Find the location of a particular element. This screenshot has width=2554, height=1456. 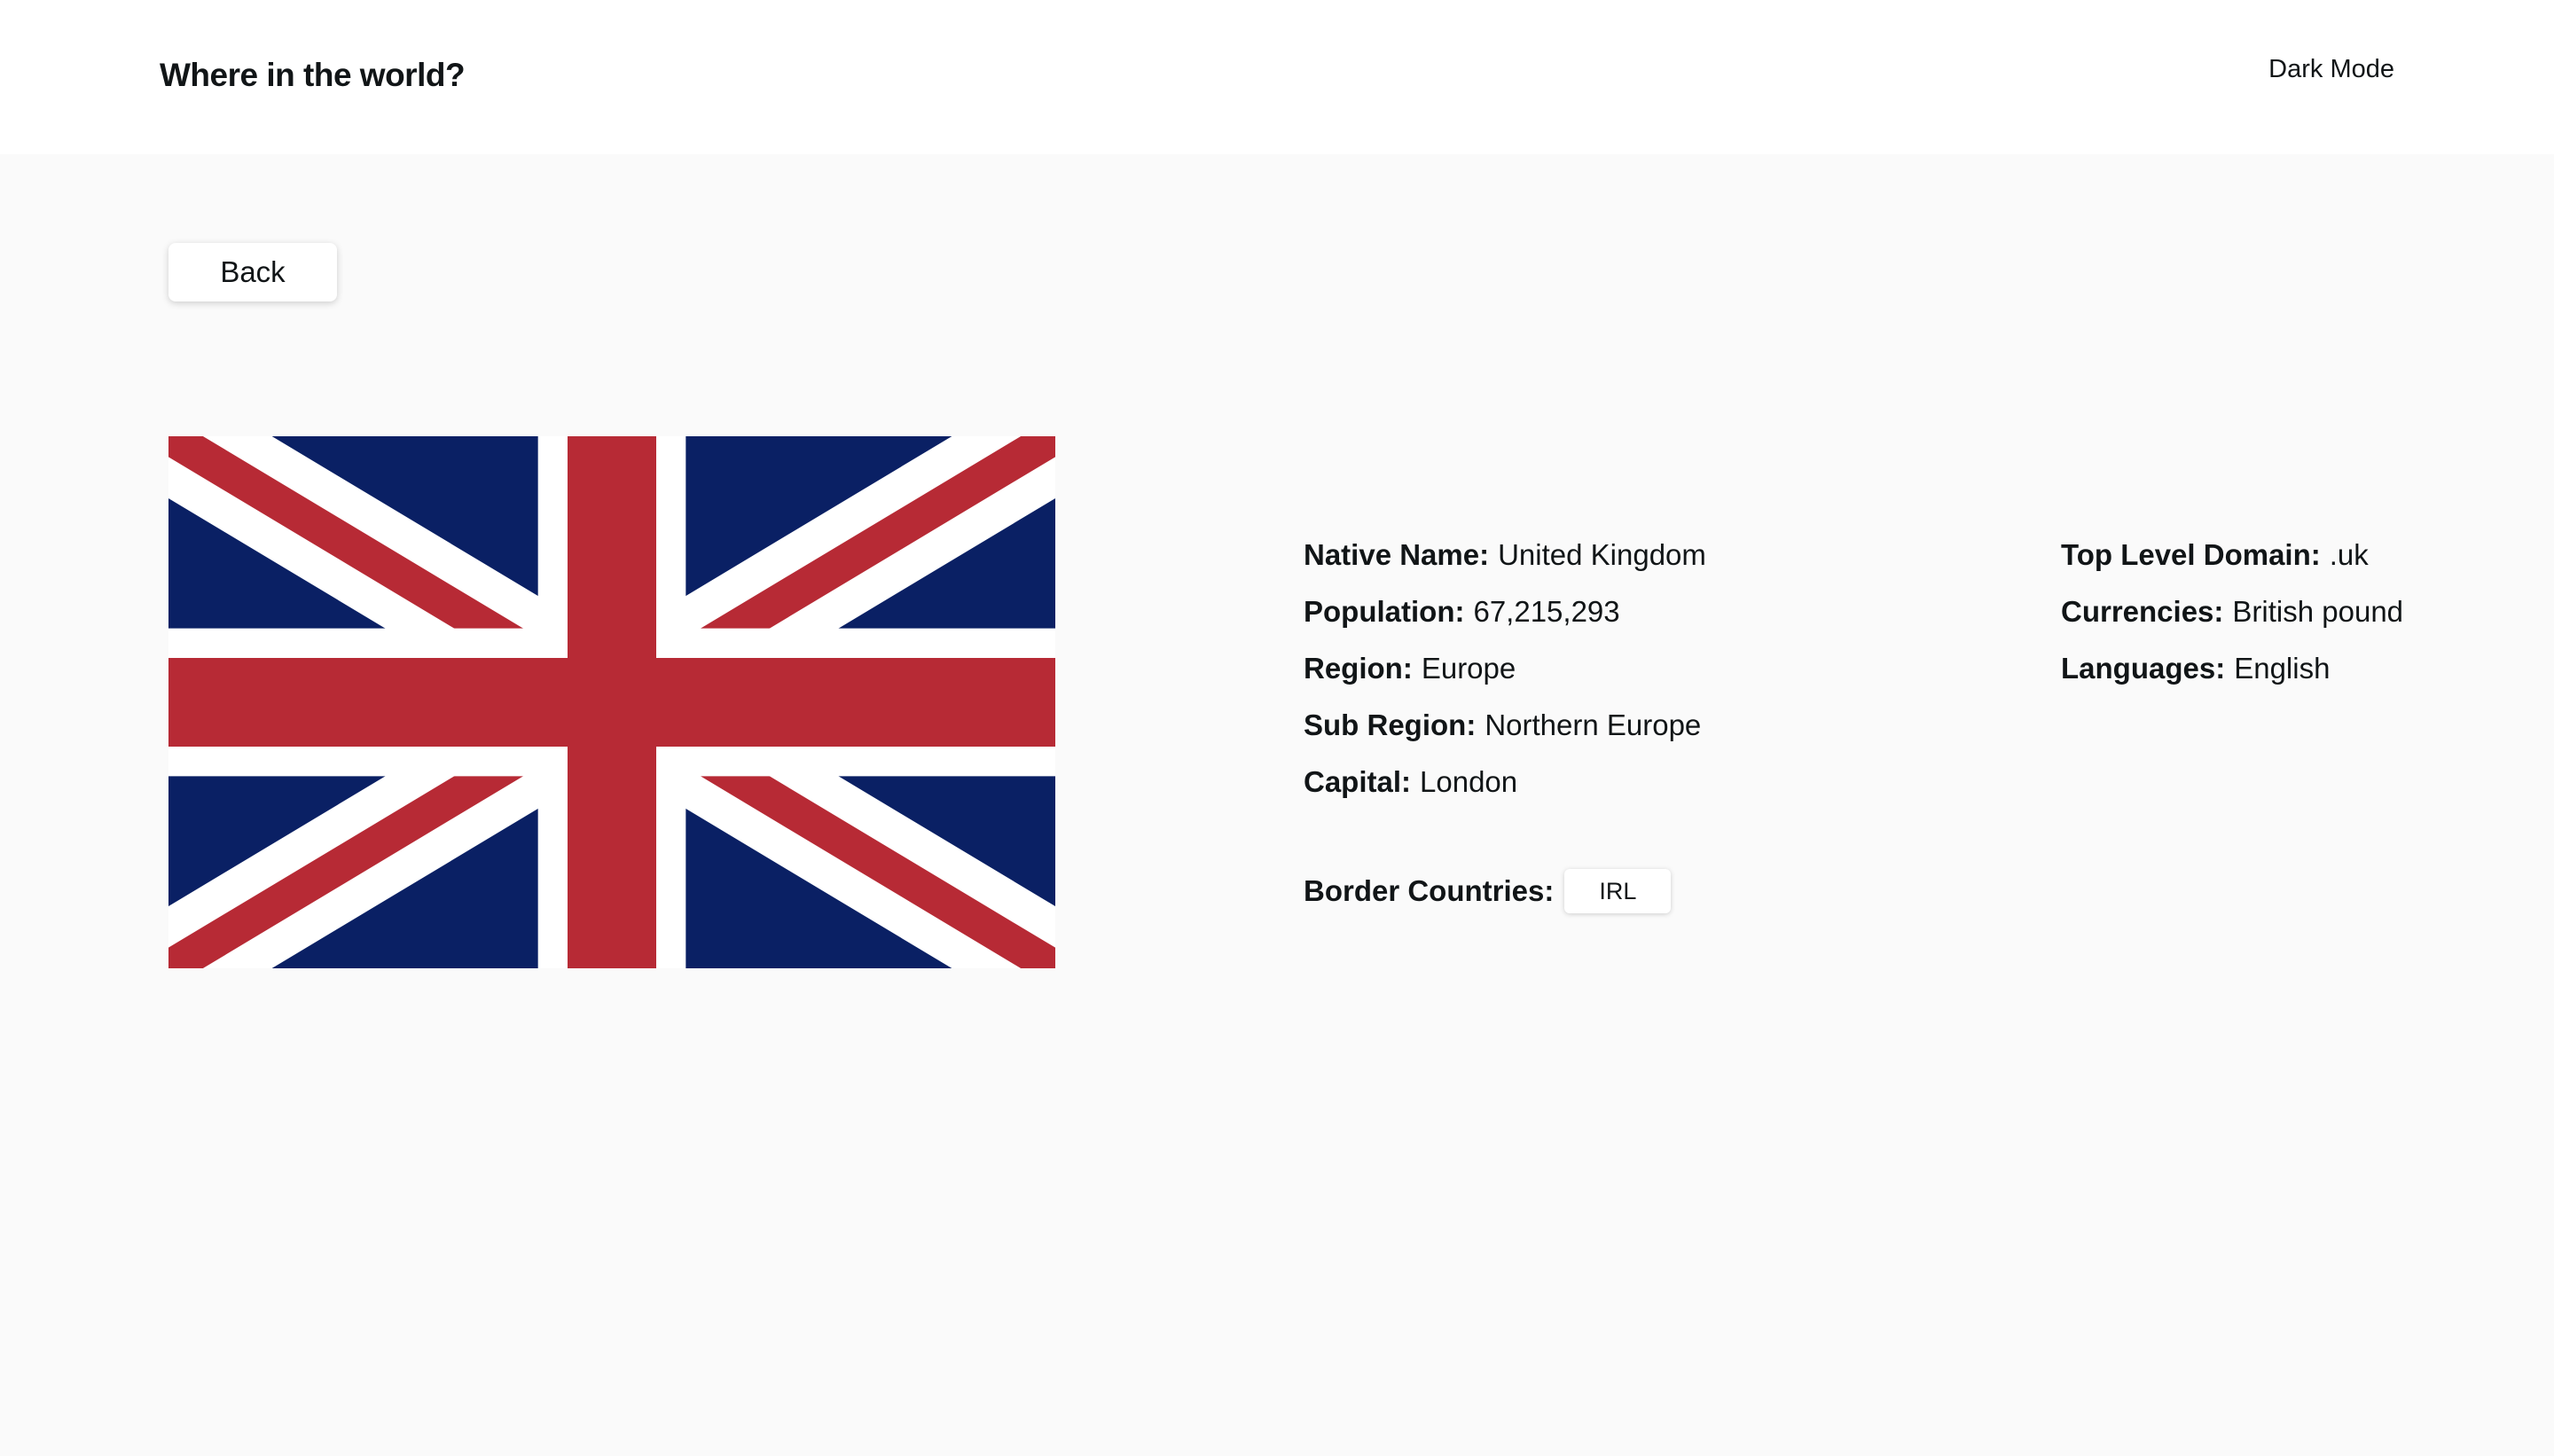

native-name-value: United Kingdom is located at coordinates (1602, 554).